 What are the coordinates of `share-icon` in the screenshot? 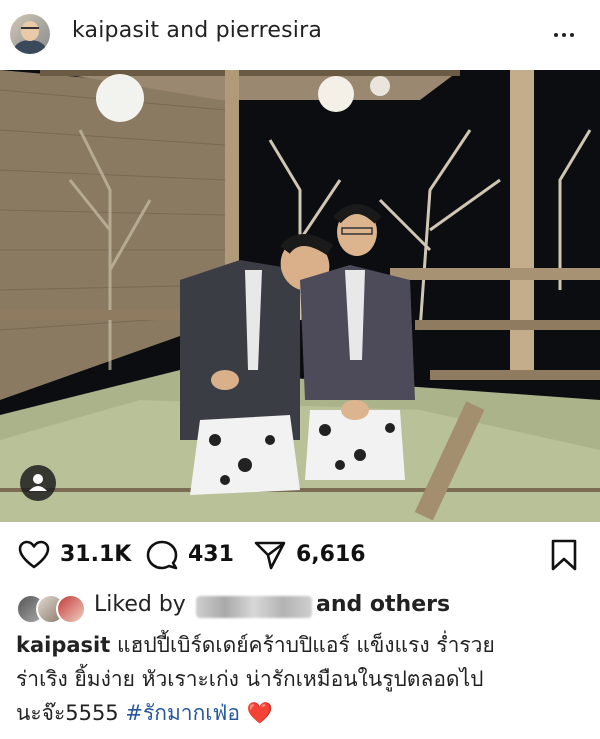 It's located at (270, 555).